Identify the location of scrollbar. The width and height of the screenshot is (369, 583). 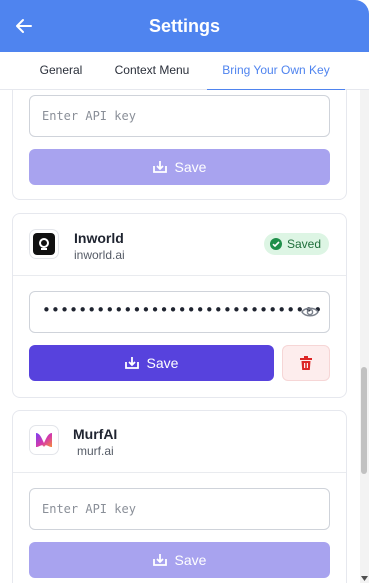
(364, 336).